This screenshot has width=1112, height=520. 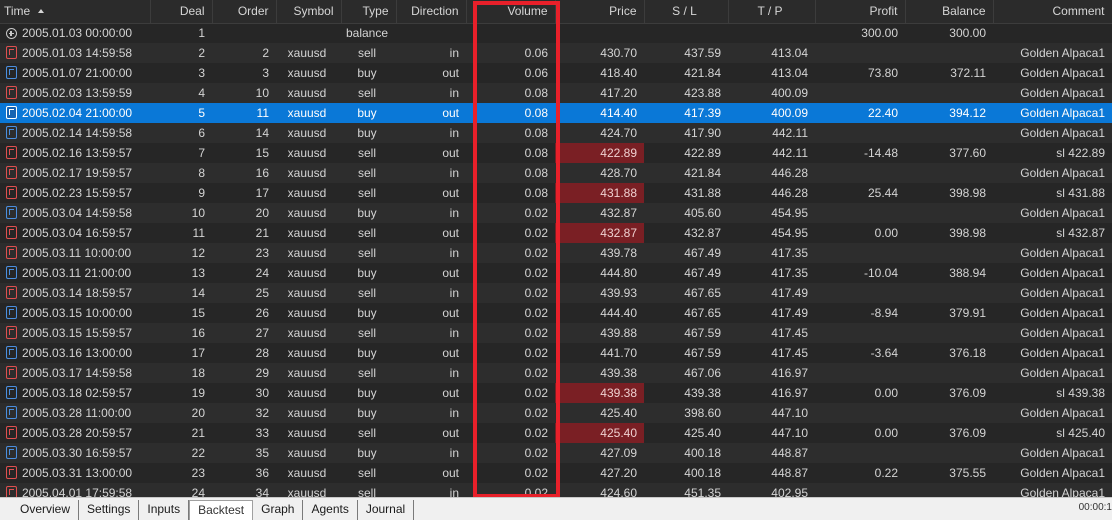 What do you see at coordinates (771, 333) in the screenshot?
I see `cell-tp: 417.45` at bounding box center [771, 333].